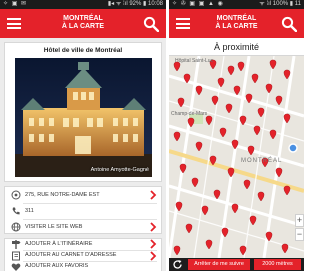 The image size is (320, 271). I want to click on add-itinerary-text: AJOUTER À L'ITINÉRAIRE, so click(59, 244).